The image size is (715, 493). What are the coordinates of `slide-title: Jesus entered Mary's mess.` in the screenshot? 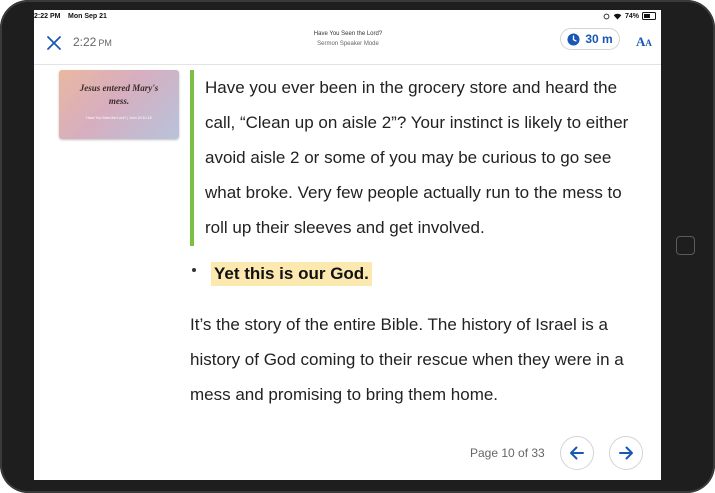 It's located at (119, 95).